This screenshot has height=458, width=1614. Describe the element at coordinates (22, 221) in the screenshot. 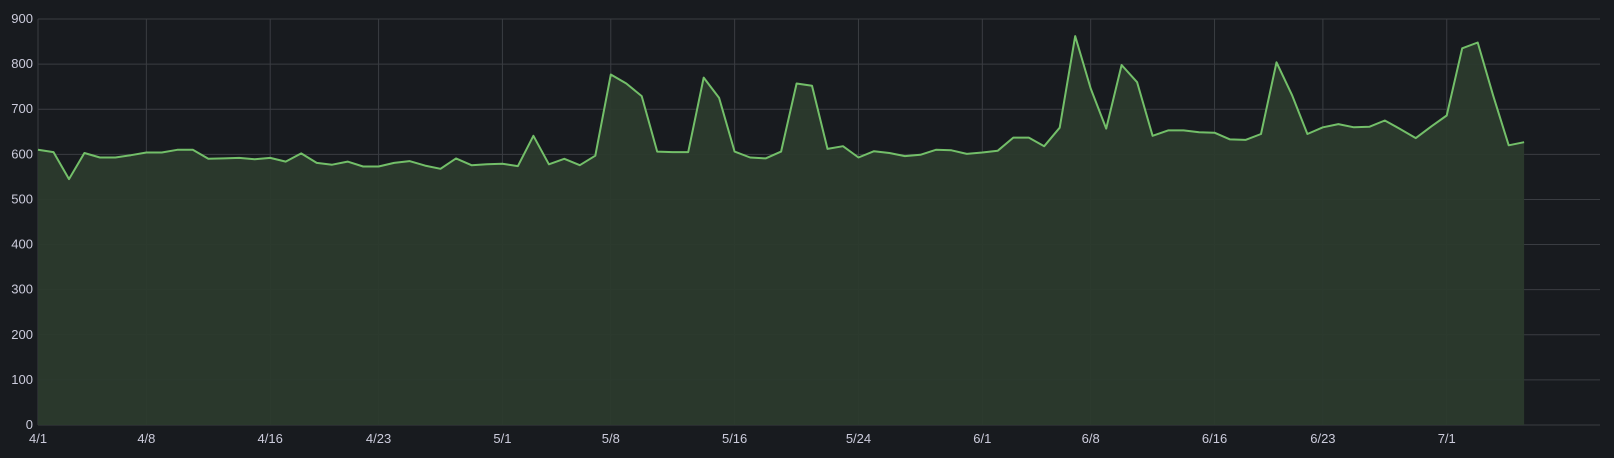

I see `y-axis: 0 100 200 300 400 500 600 700 800 900` at that location.